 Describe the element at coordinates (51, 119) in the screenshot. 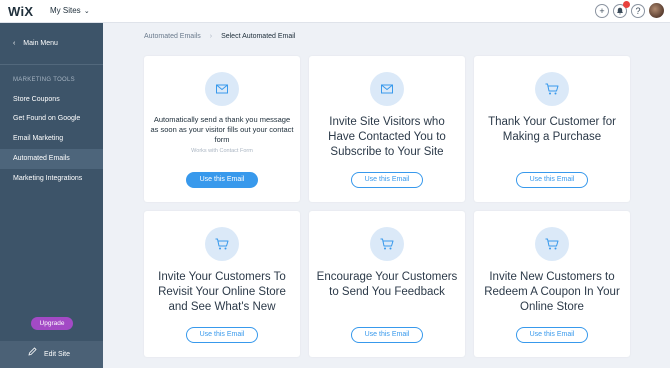

I see `sidebar-item-get-found-on-google: Get Found on Google` at that location.